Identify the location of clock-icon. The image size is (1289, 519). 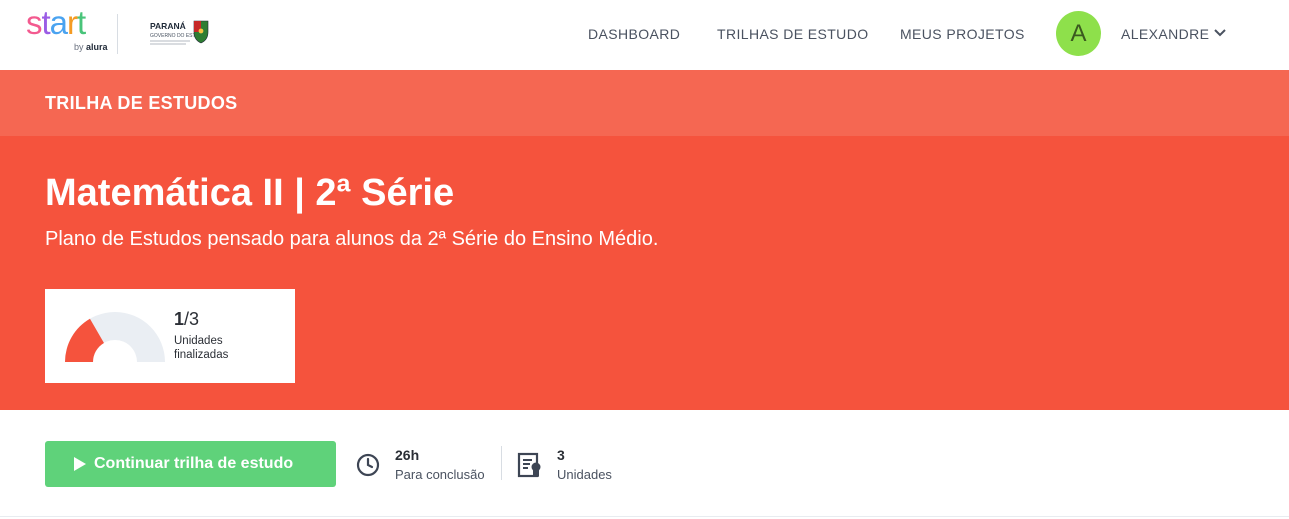
(368, 465).